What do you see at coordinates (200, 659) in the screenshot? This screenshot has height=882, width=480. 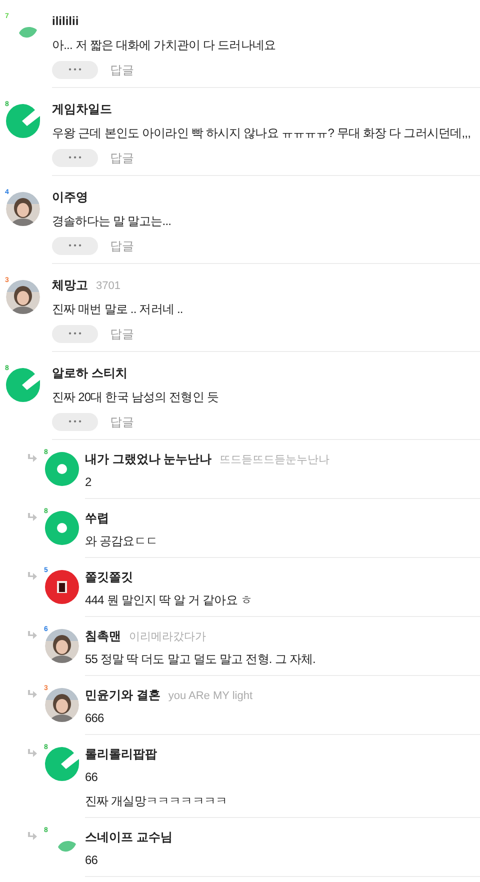 I see `comment-text: 55 정말 딱 더도 말고 덜도 말고 전형. 그 자체.` at bounding box center [200, 659].